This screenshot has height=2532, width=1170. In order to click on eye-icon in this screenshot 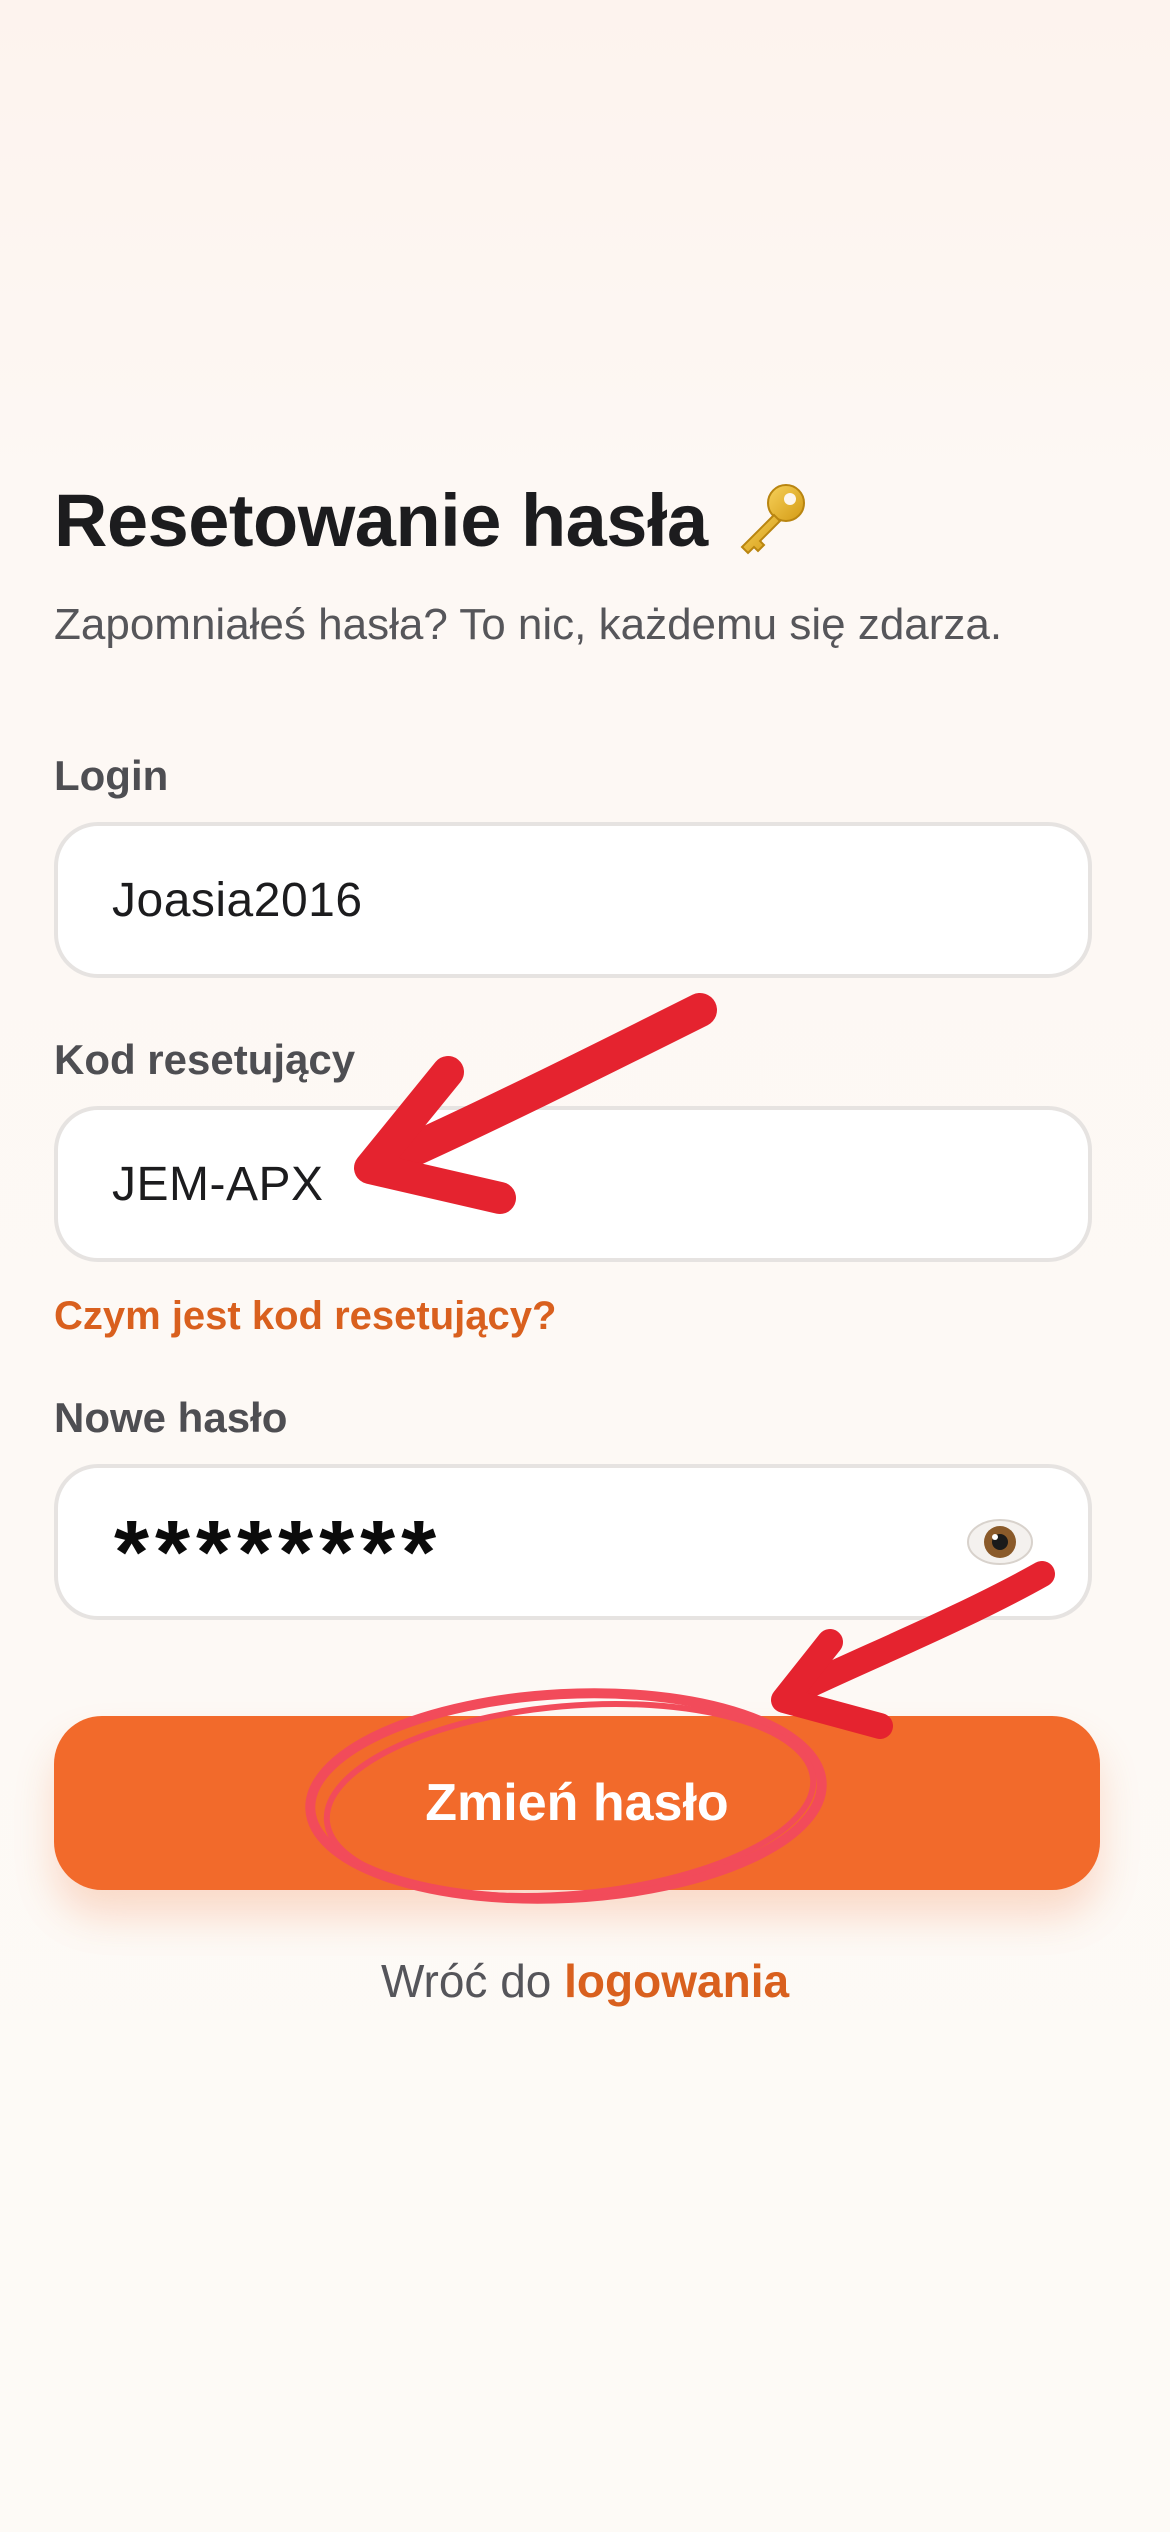, I will do `click(1000, 1542)`.